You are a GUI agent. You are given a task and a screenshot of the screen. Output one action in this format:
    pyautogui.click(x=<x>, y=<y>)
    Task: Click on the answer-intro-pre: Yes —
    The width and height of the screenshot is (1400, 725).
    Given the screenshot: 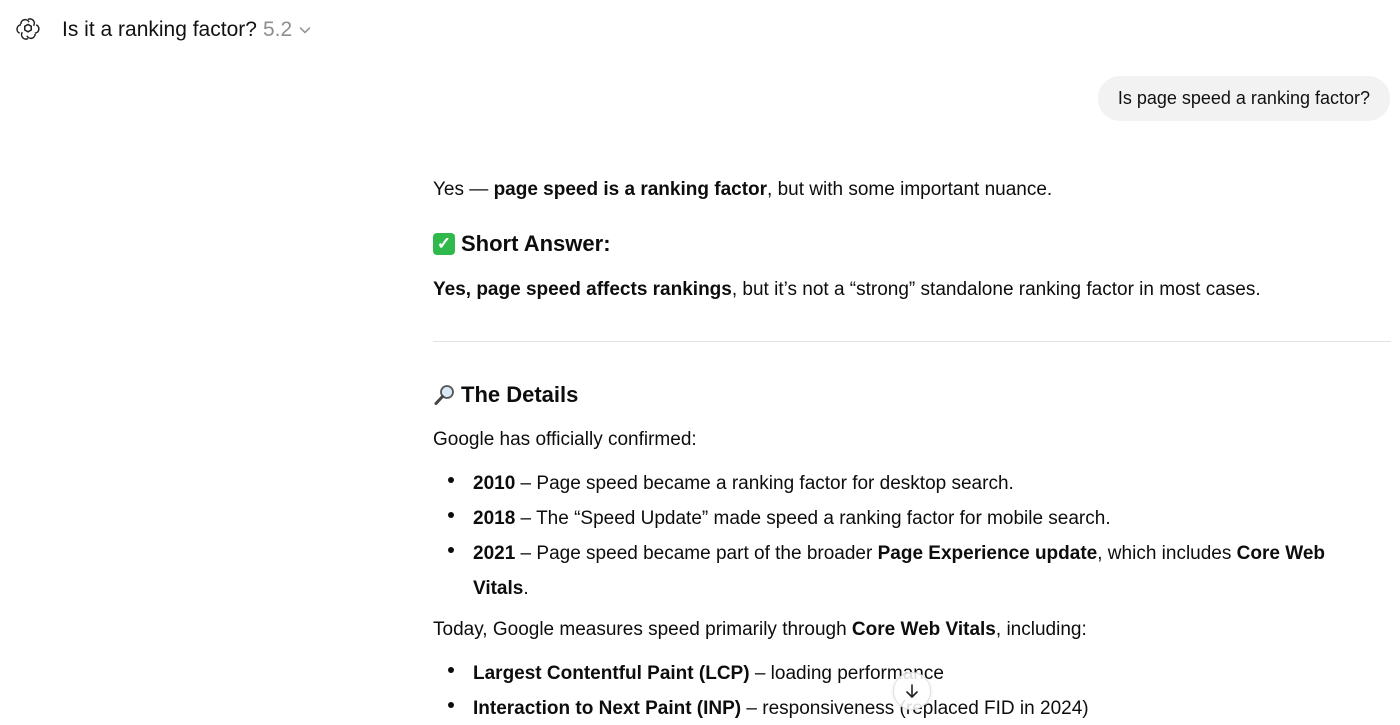 What is the action you would take?
    pyautogui.click(x=463, y=189)
    